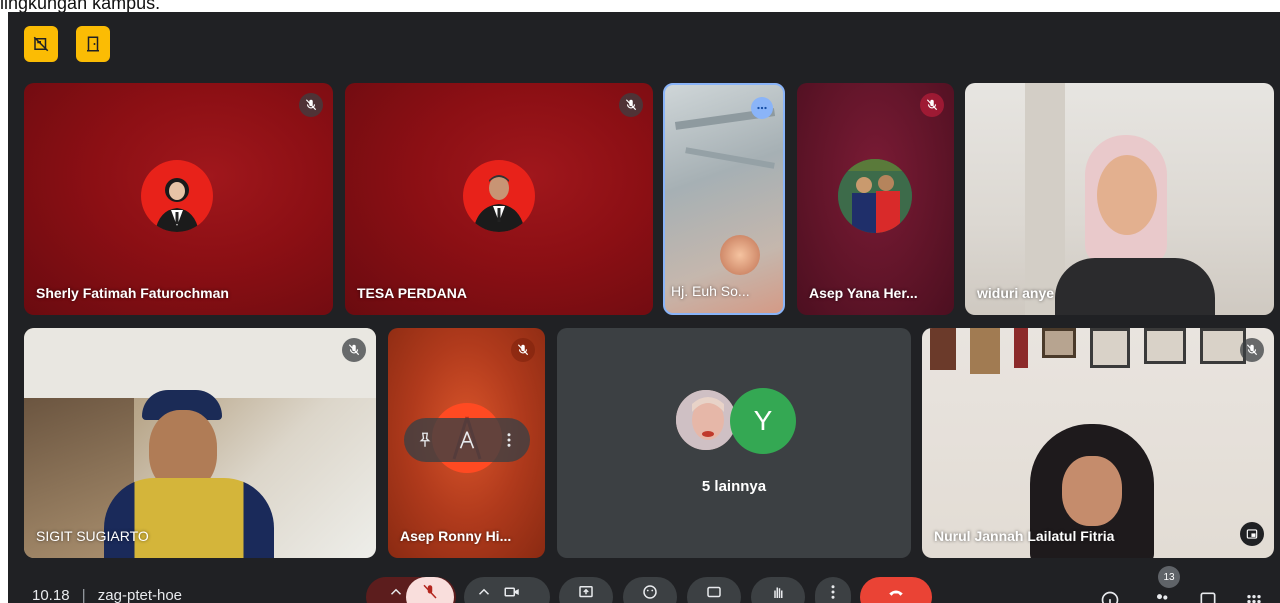 The width and height of the screenshot is (1280, 603). Describe the element at coordinates (1110, 596) in the screenshot. I see `info-icon` at that location.